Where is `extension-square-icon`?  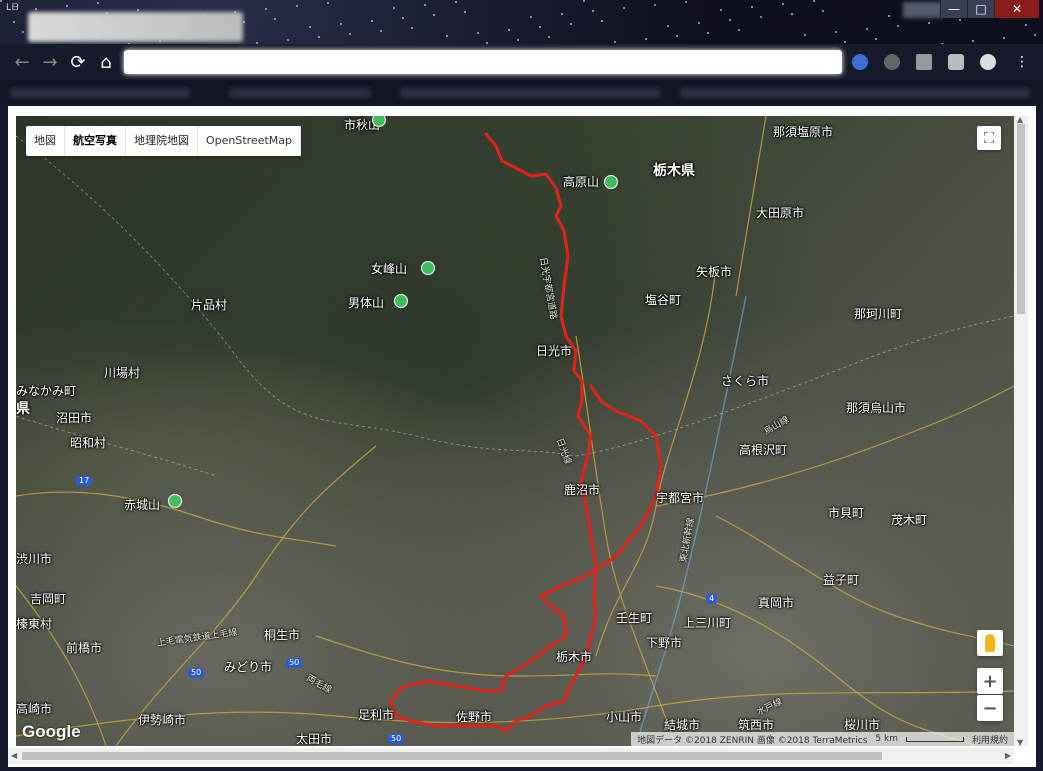 extension-square-icon is located at coordinates (924, 62).